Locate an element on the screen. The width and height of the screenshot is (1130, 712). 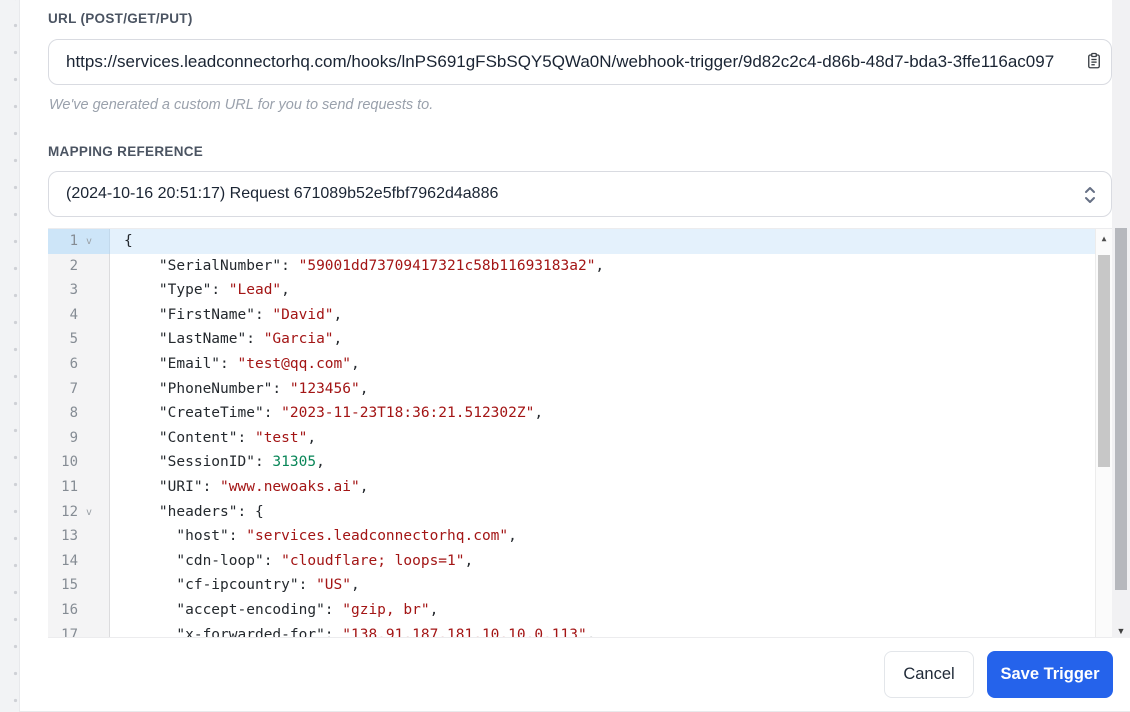
modal-footer: Cancel Save Trigger is located at coordinates (575, 675).